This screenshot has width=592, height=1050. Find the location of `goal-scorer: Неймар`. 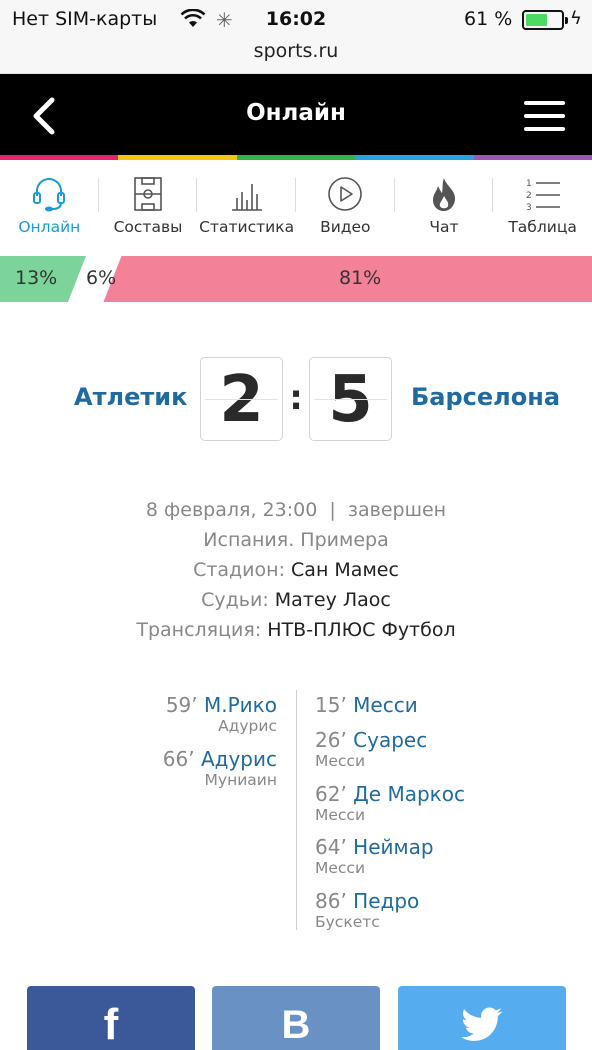

goal-scorer: Неймар is located at coordinates (393, 847).